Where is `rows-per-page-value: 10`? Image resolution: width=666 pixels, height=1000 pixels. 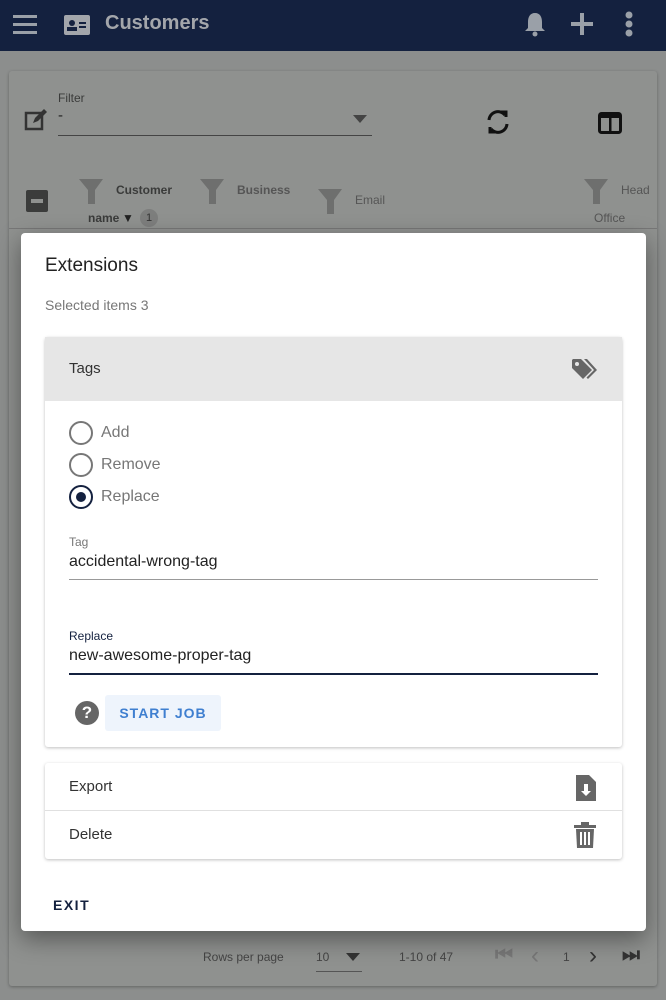 rows-per-page-value: 10 is located at coordinates (323, 957).